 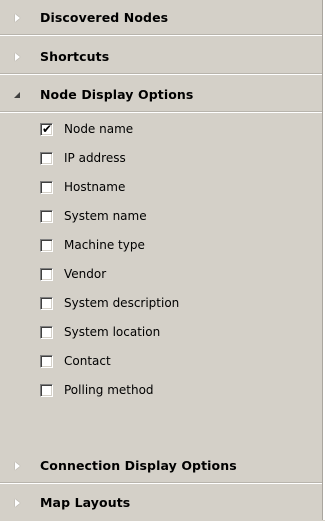 What do you see at coordinates (105, 216) in the screenshot?
I see `option-label: System name` at bounding box center [105, 216].